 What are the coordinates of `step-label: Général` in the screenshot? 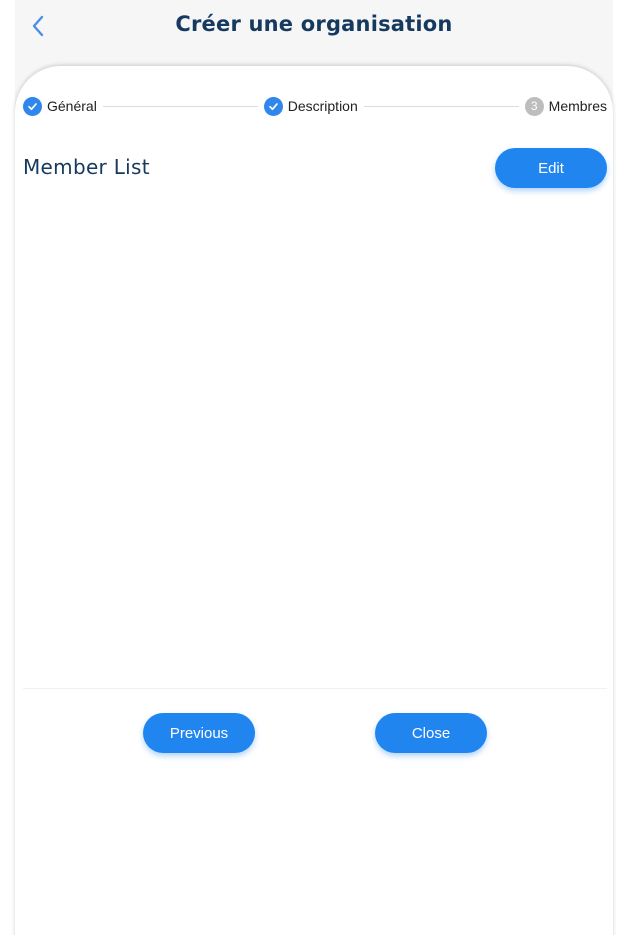 It's located at (72, 106).